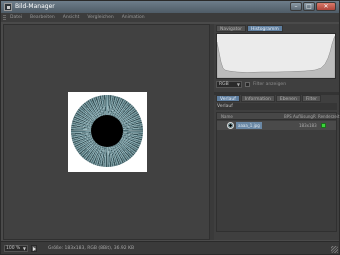 This screenshot has height=255, width=340. Describe the element at coordinates (270, 84) in the screenshot. I see `filter-label: Filter anzeigen` at that location.